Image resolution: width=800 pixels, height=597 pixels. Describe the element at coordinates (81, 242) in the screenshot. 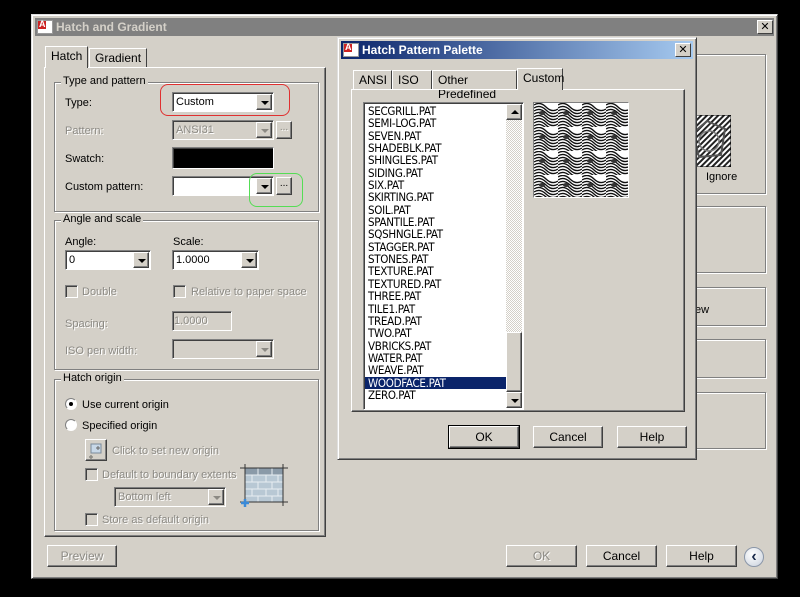

I see `angle-label: Angle:` at that location.